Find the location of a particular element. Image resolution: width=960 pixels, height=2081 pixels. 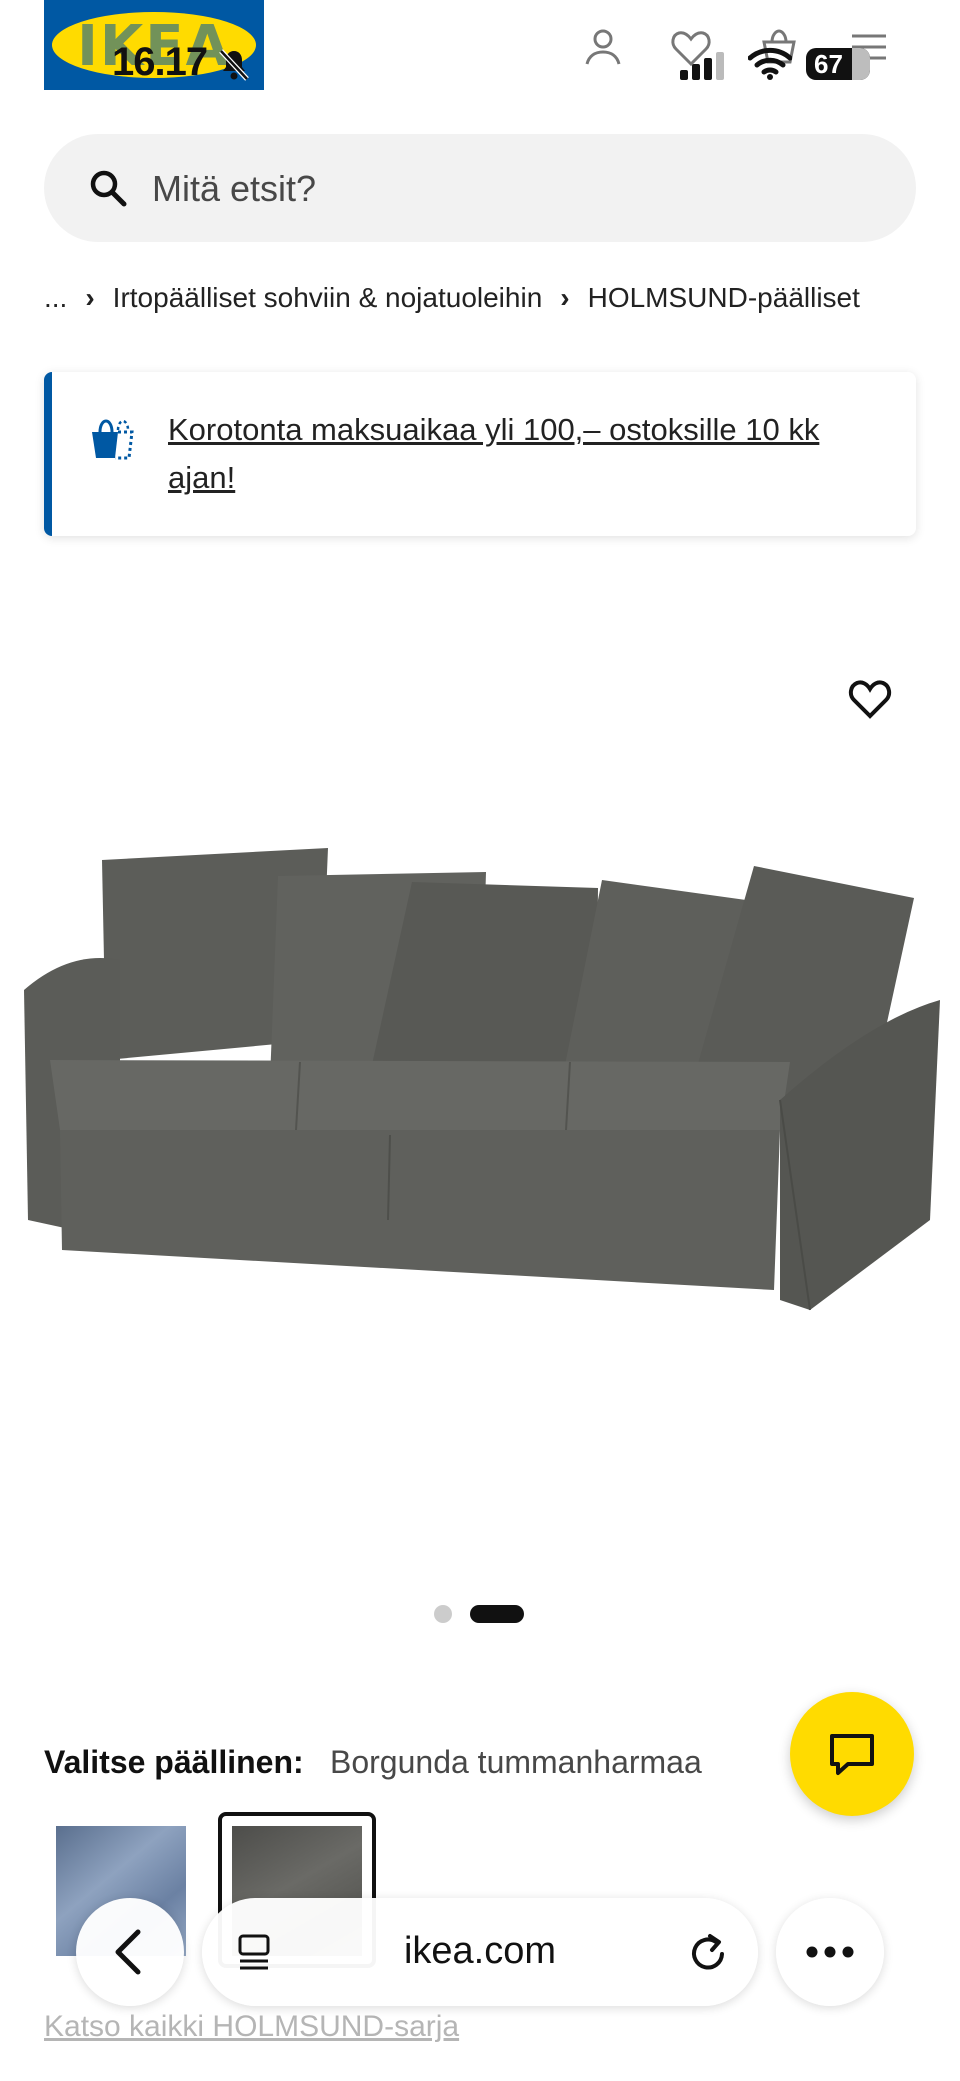

chat-icon is located at coordinates (852, 1754).